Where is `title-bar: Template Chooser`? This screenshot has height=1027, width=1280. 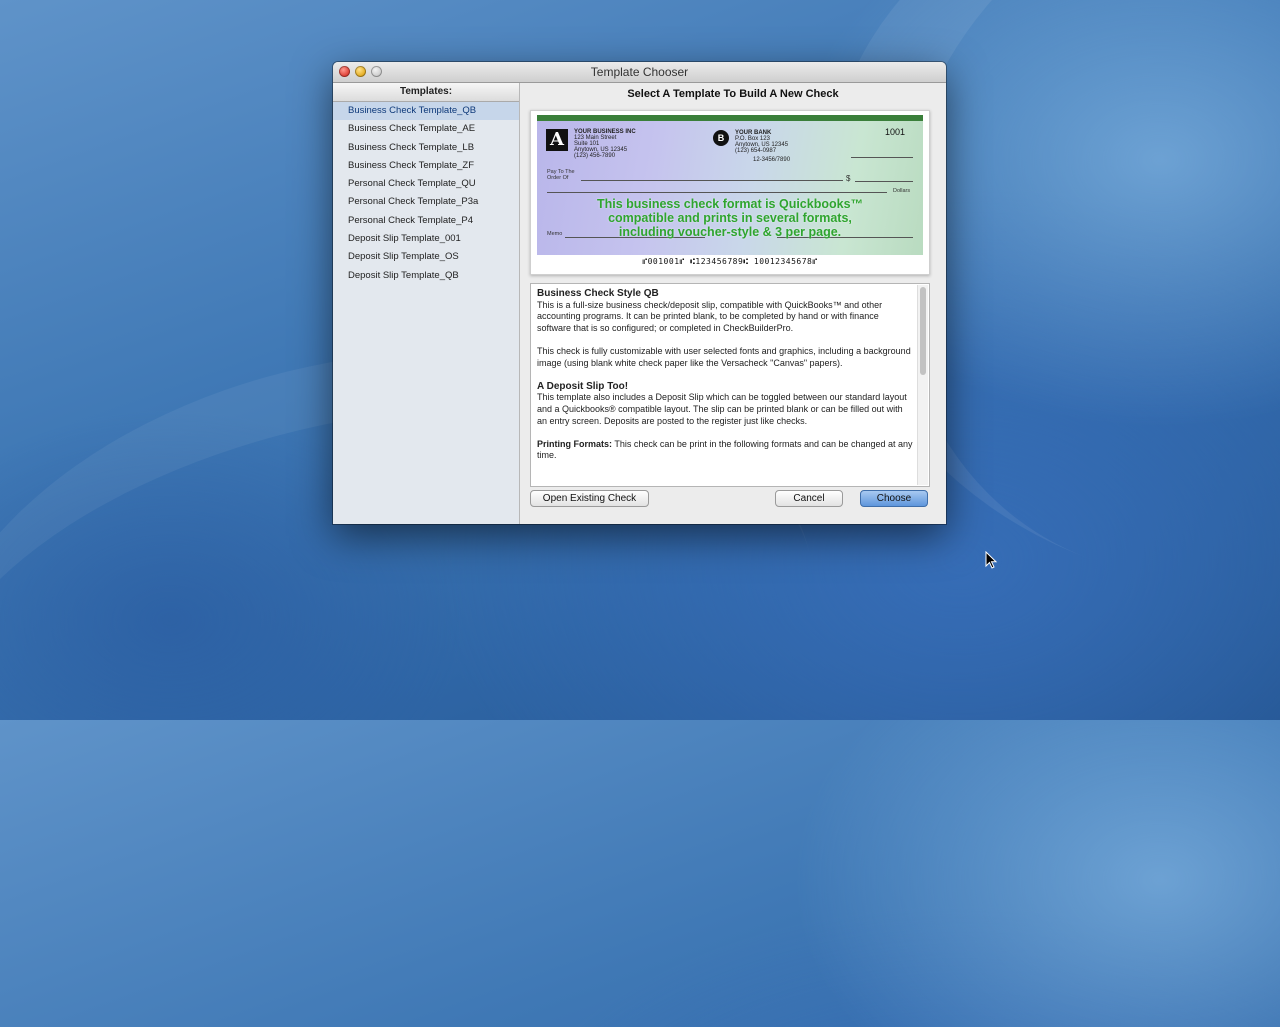
title-bar: Template Chooser is located at coordinates (639, 72).